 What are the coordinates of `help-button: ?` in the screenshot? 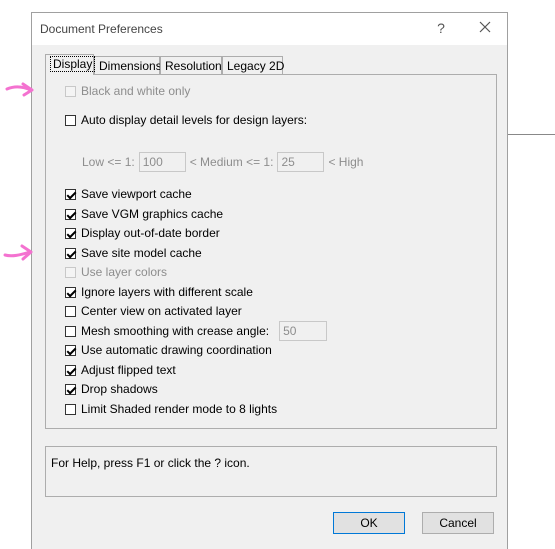 It's located at (441, 28).